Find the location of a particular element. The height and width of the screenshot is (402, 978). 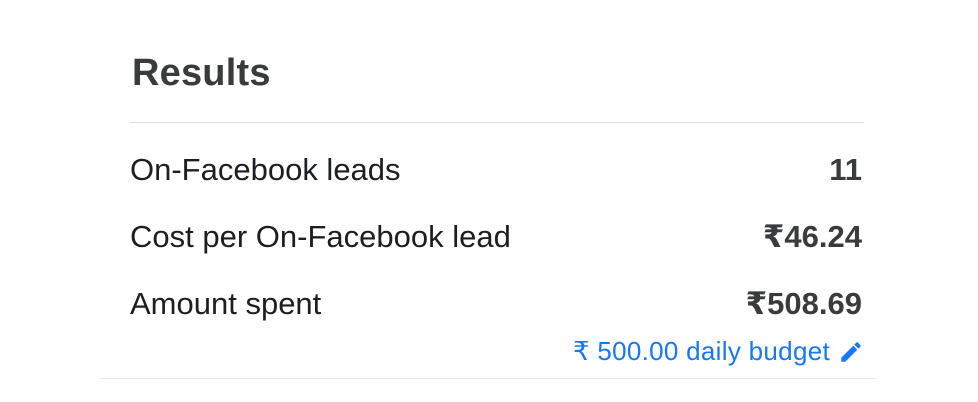

metric-label: On-Facebook leads is located at coordinates (265, 169).